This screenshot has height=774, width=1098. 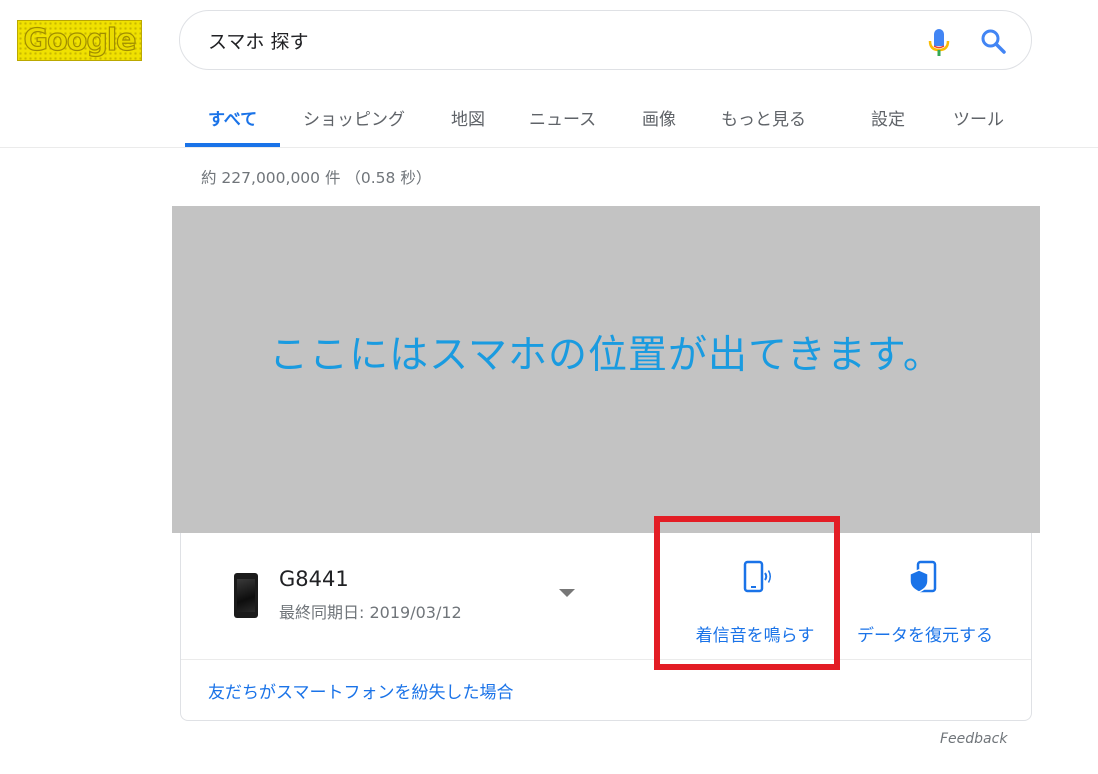 What do you see at coordinates (606, 355) in the screenshot?
I see `map-placeholder-text: ここにはスマホの位置が出てきます。` at bounding box center [606, 355].